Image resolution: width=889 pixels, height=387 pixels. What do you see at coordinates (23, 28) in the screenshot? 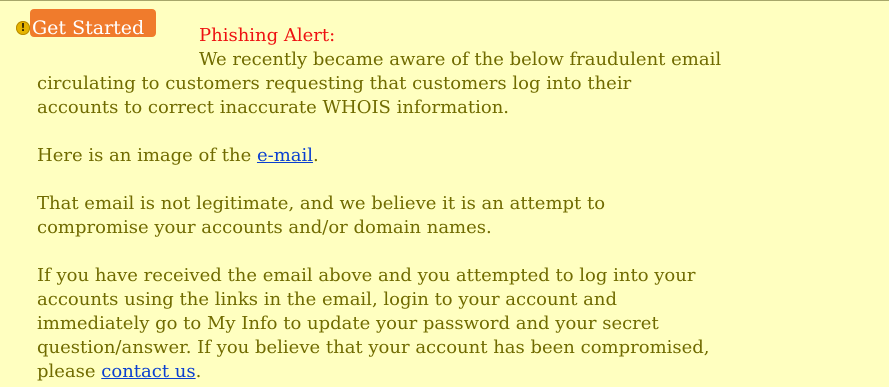
I see `warning-icon: !` at bounding box center [23, 28].